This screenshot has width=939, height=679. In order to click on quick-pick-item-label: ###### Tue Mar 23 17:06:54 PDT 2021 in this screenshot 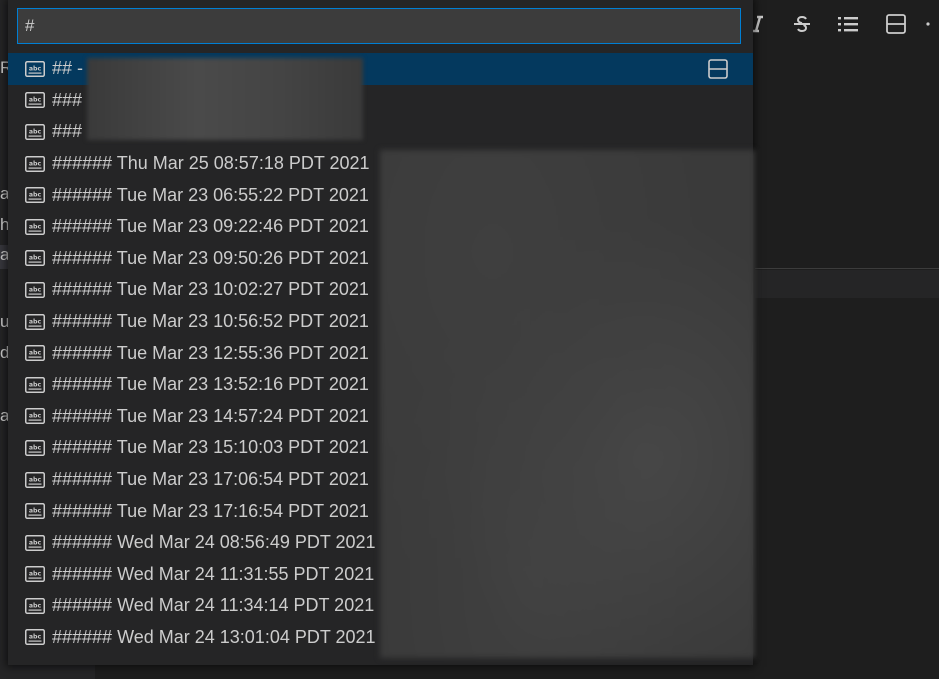, I will do `click(210, 479)`.